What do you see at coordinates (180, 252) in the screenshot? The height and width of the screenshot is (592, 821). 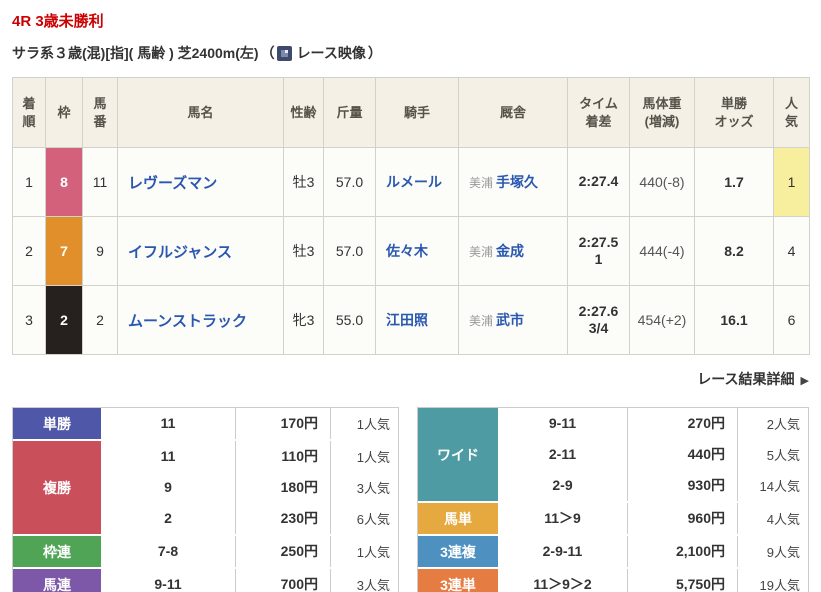 I see `horse-name-link: イフルジャンス` at bounding box center [180, 252].